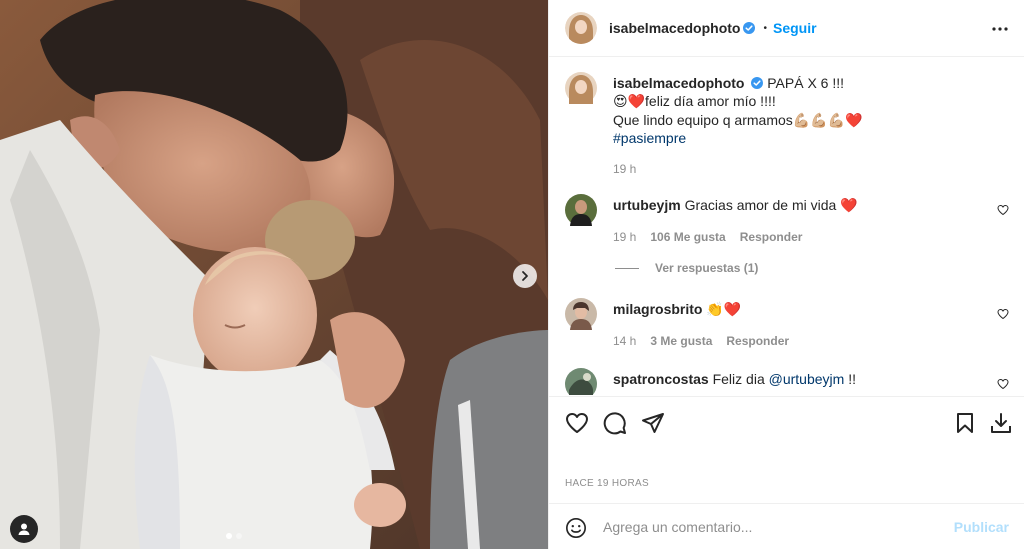  I want to click on comment-text: 👏❤️, so click(724, 309).